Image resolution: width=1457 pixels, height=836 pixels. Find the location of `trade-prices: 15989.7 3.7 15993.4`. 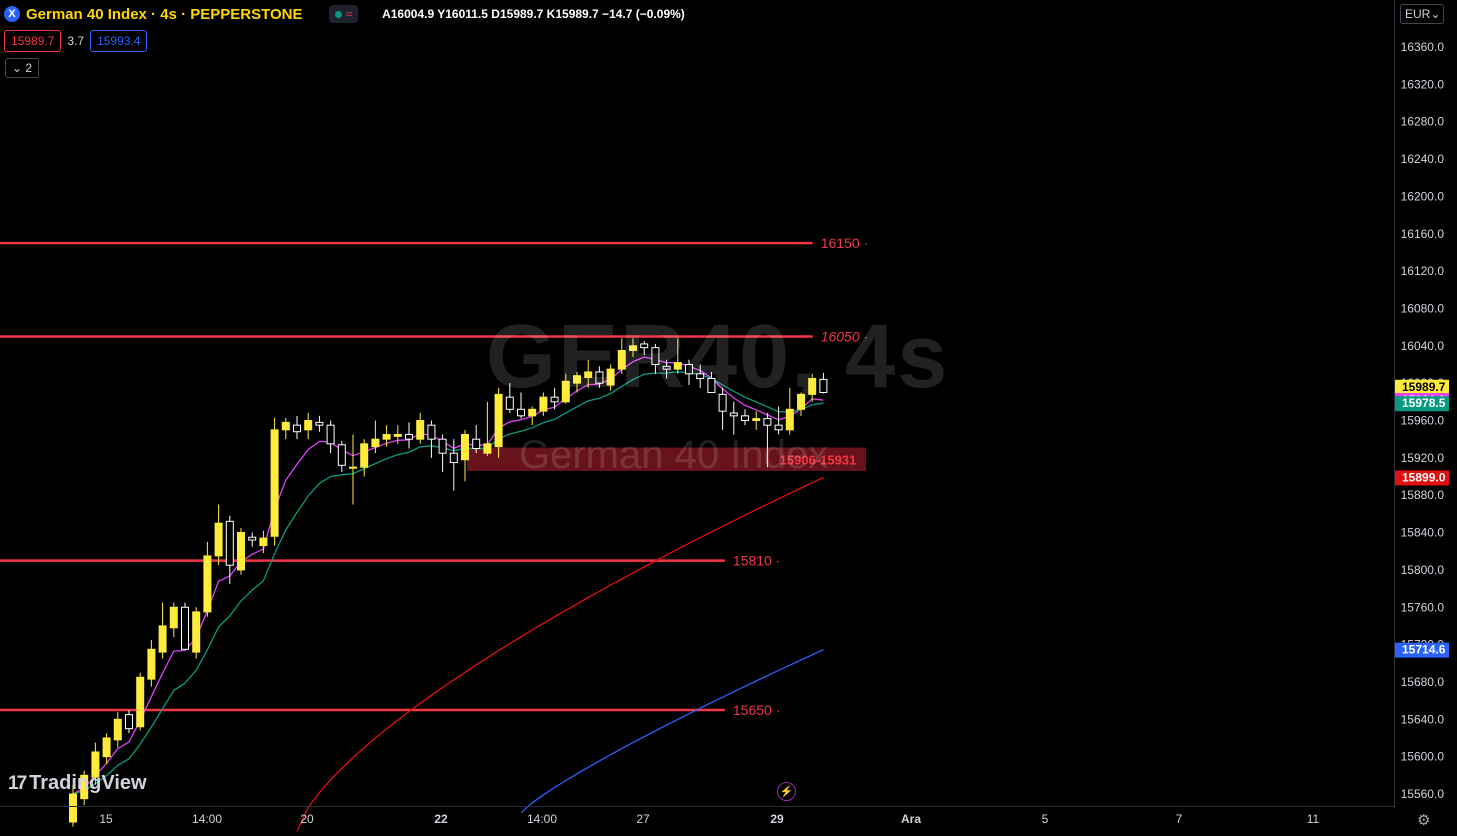

trade-prices: 15989.7 3.7 15993.4 is located at coordinates (76, 41).